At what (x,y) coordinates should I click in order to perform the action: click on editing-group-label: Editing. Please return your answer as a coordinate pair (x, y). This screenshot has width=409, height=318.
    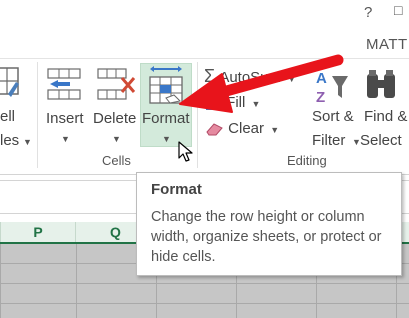
    Looking at the image, I should click on (307, 160).